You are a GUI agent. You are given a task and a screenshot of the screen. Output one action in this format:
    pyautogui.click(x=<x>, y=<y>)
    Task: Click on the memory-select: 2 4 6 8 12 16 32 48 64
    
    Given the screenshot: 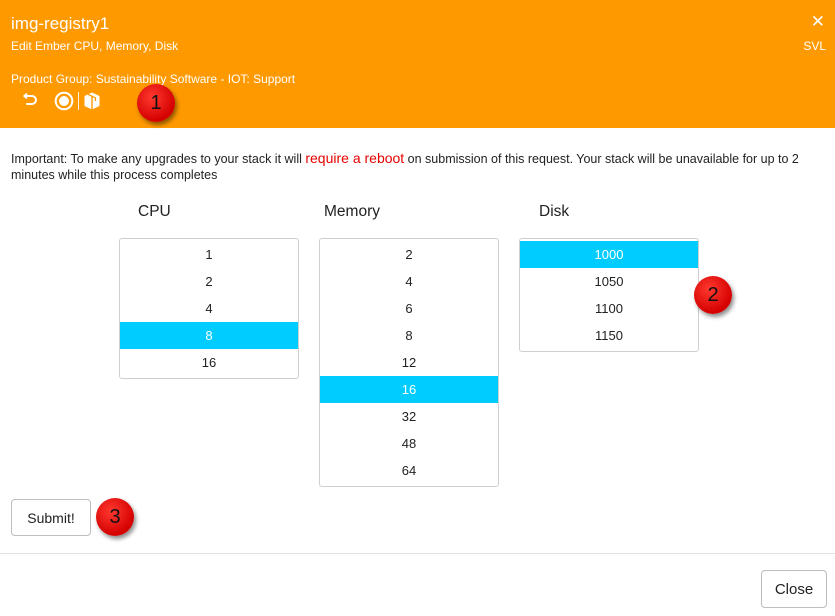 What is the action you would take?
    pyautogui.click(x=409, y=362)
    